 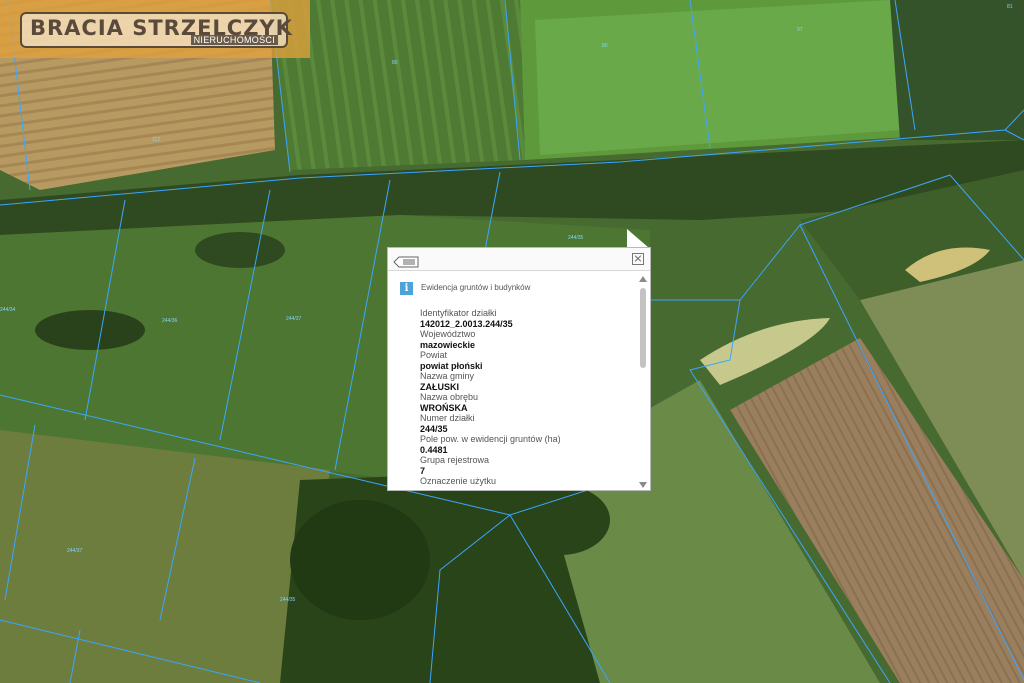 I want to click on scroll-up-icon, so click(x=643, y=279).